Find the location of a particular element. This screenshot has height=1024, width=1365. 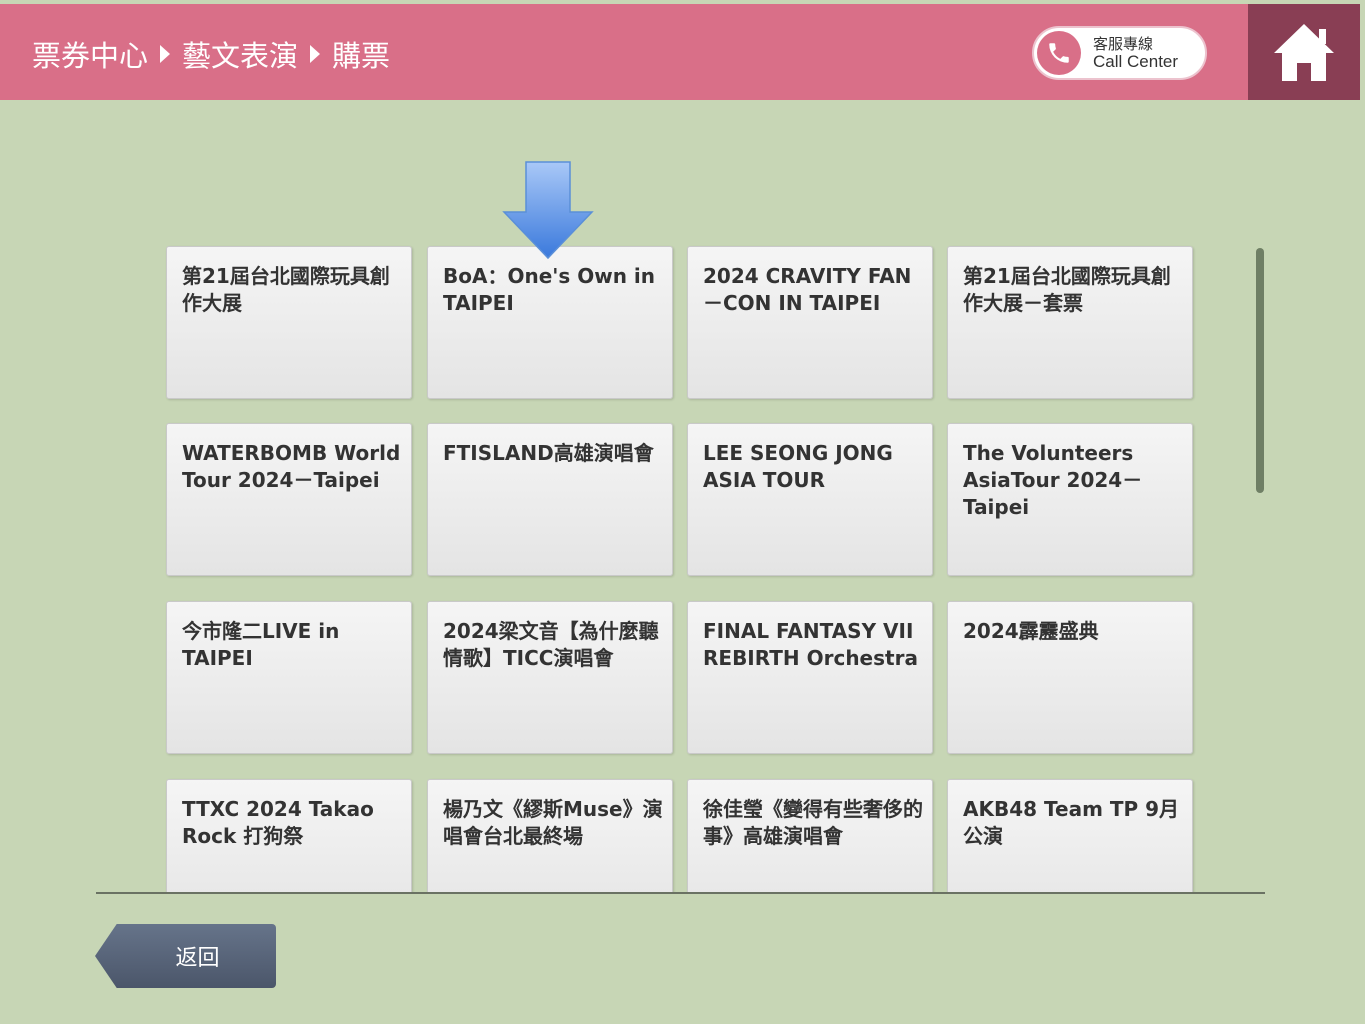

breadcrumb: 票券中心 藝文表演 購票 is located at coordinates (211, 54).